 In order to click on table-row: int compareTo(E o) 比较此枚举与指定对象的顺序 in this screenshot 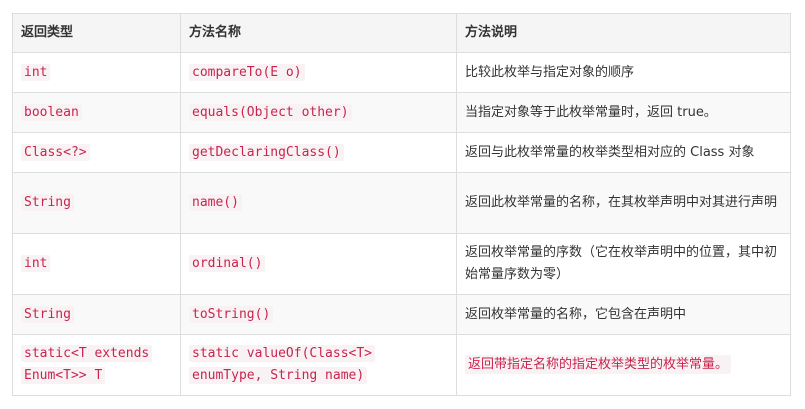, I will do `click(401, 72)`.